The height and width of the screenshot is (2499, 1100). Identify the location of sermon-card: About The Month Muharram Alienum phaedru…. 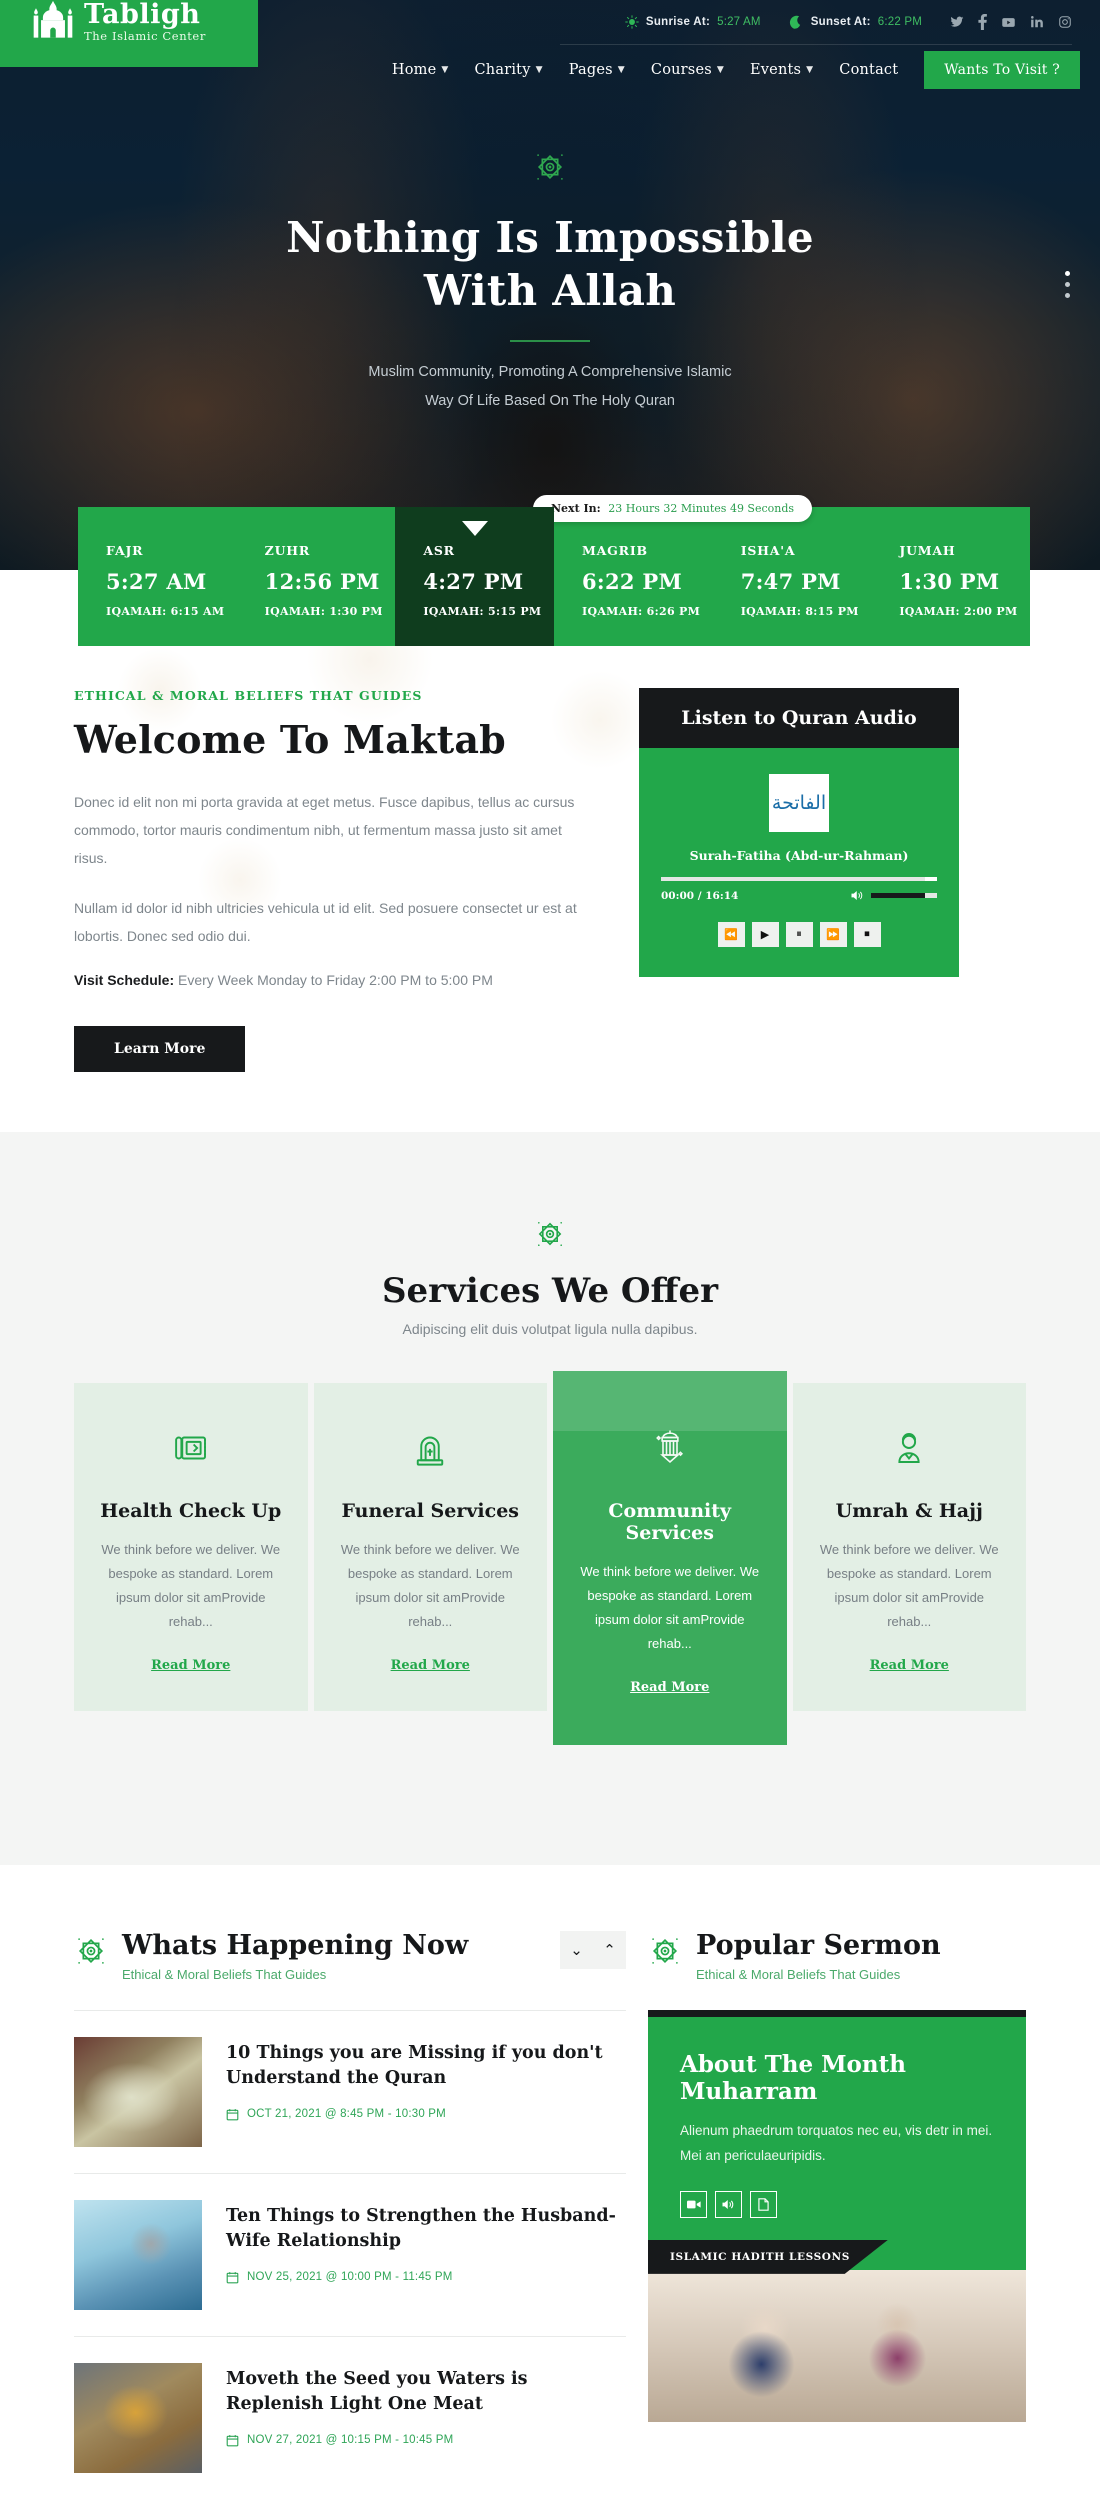
(837, 2215).